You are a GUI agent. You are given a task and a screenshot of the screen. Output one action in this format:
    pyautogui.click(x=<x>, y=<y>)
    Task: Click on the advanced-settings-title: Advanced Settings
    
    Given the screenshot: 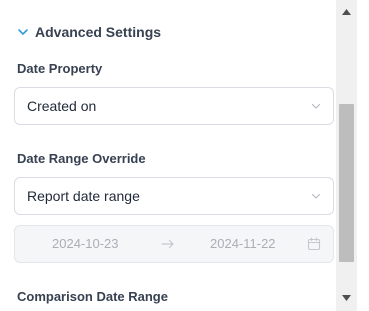 What is the action you would take?
    pyautogui.click(x=98, y=32)
    